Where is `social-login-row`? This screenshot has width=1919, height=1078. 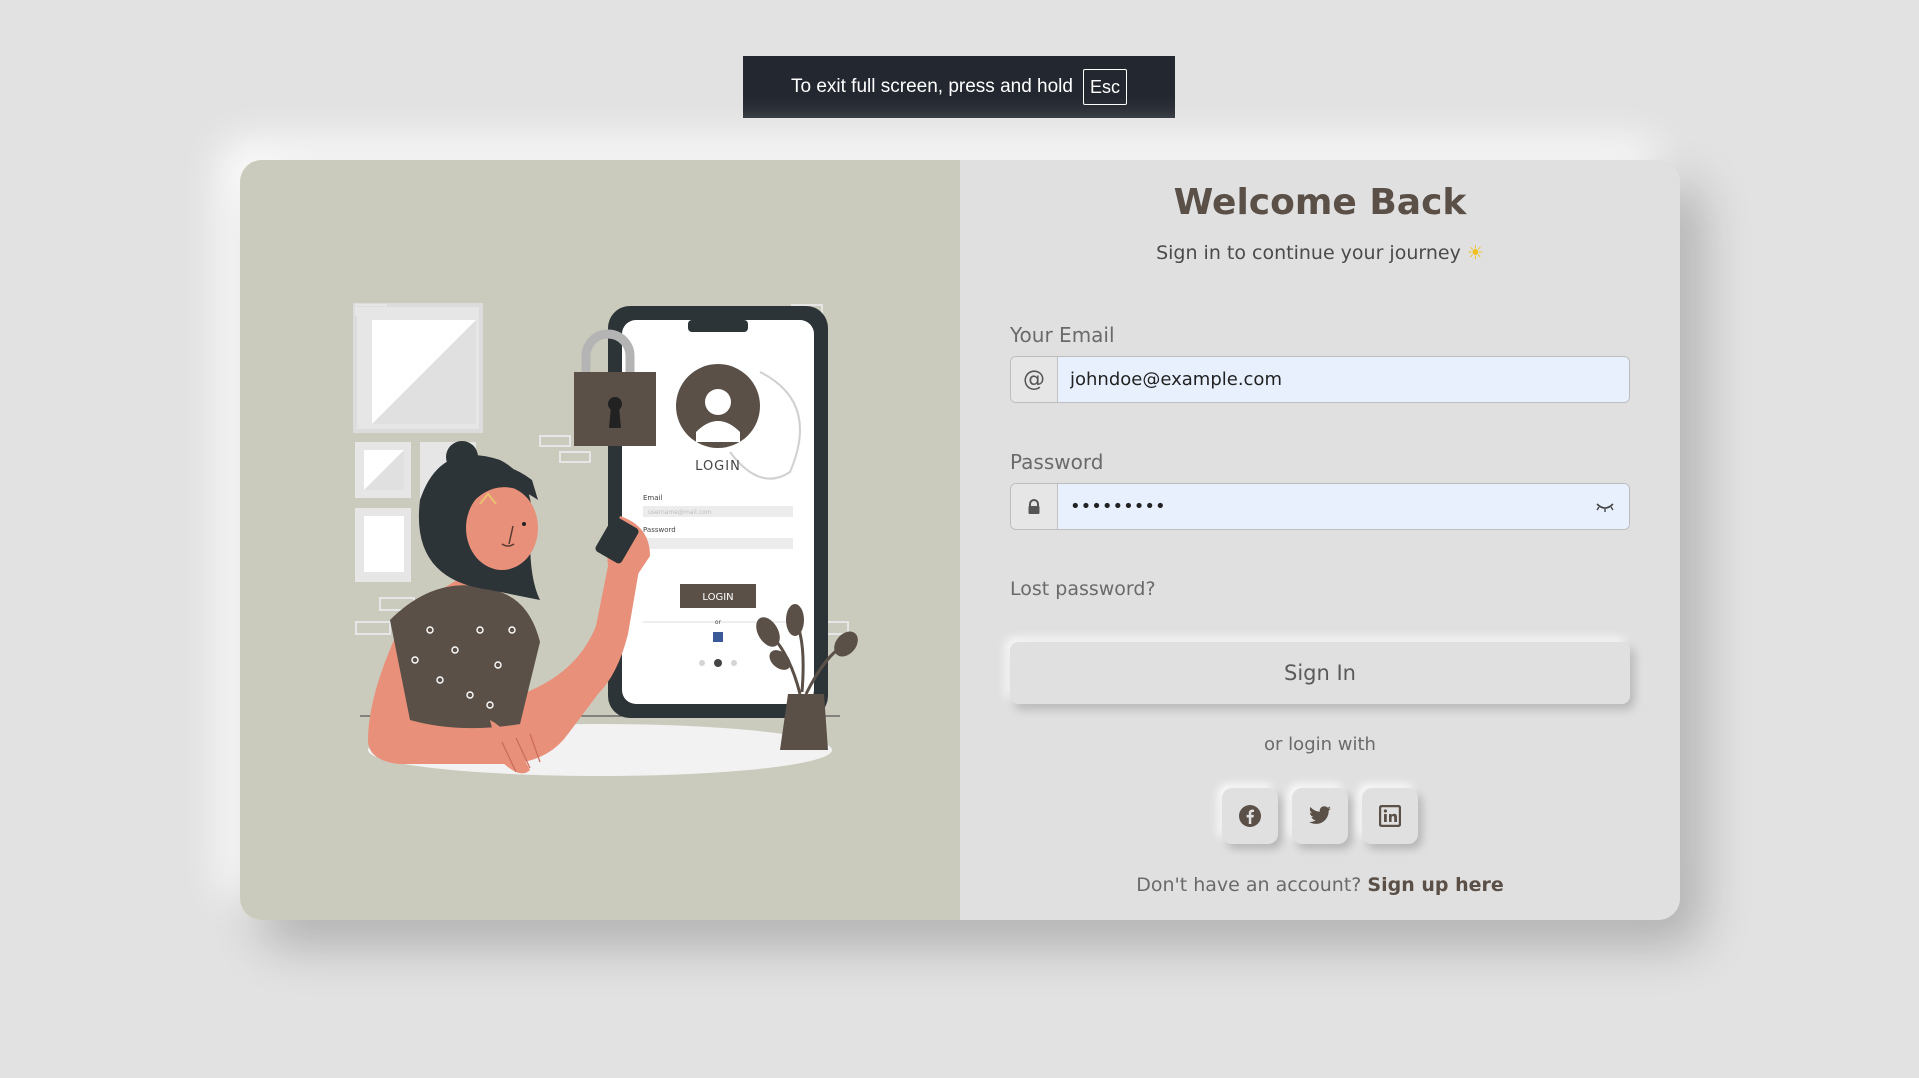 social-login-row is located at coordinates (1320, 816).